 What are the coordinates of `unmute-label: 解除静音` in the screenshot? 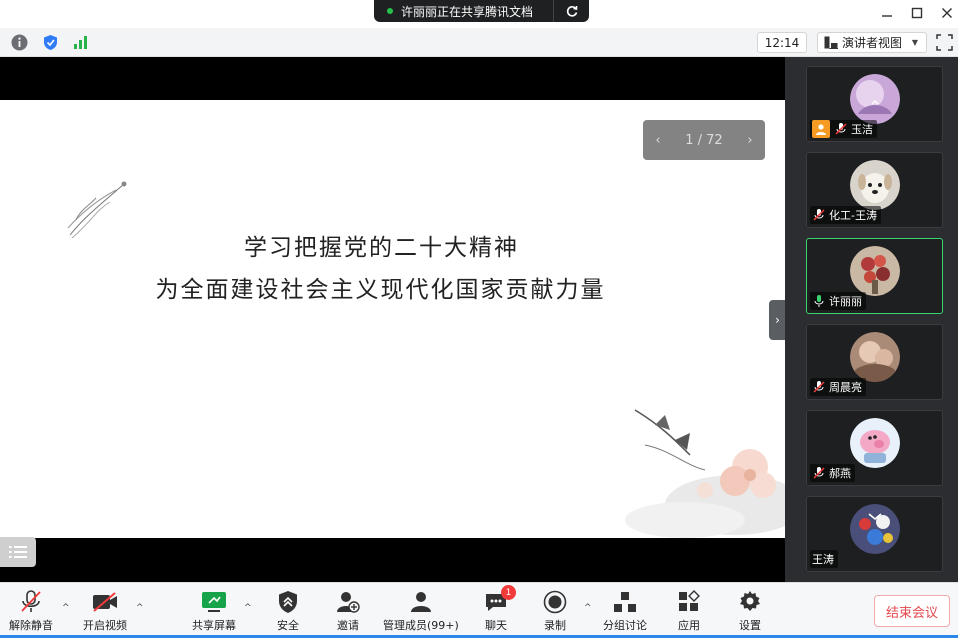 It's located at (31, 625).